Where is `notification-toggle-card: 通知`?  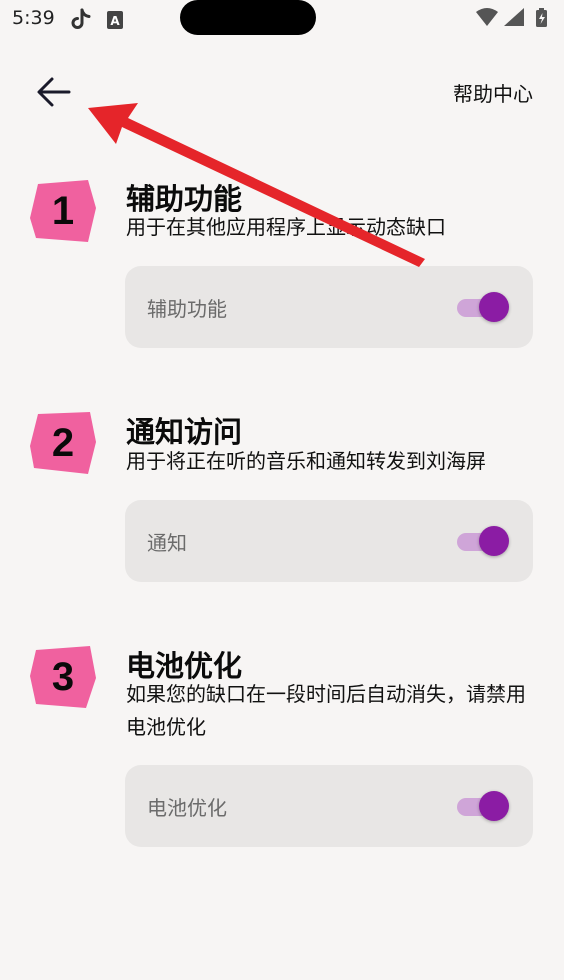 notification-toggle-card: 通知 is located at coordinates (329, 541).